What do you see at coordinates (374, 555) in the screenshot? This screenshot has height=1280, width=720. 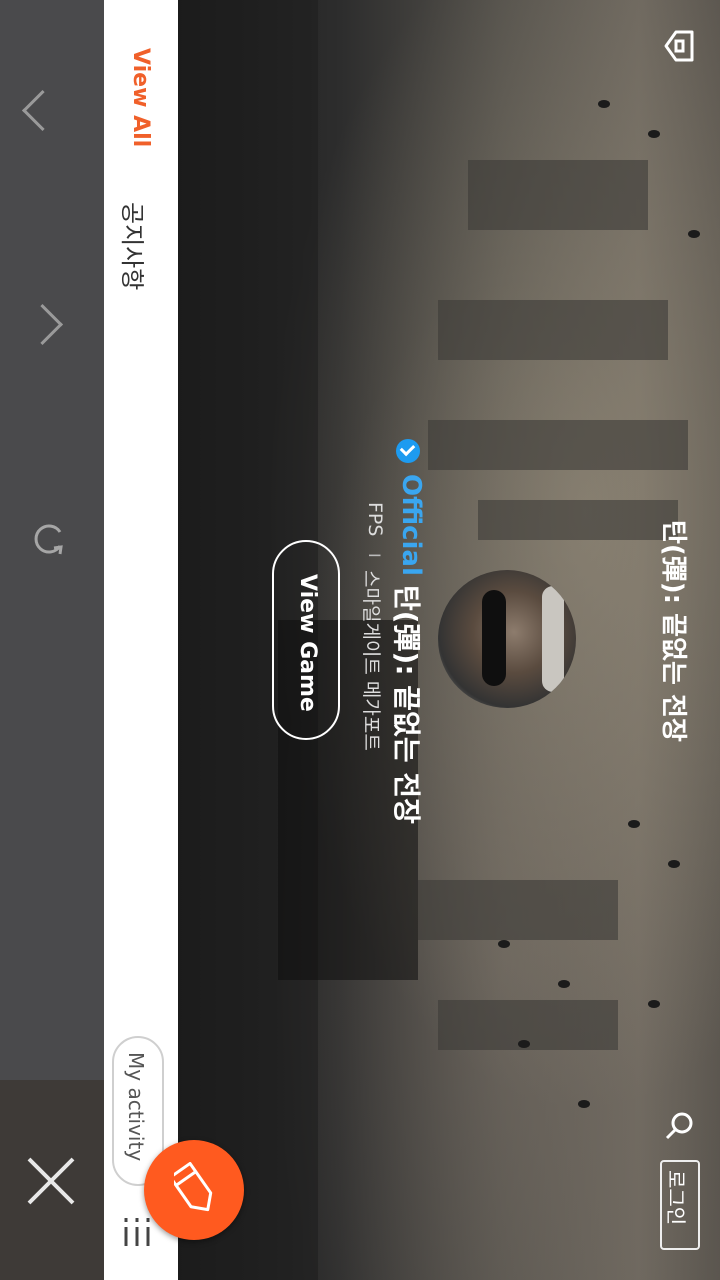 I see `info-separator: I` at bounding box center [374, 555].